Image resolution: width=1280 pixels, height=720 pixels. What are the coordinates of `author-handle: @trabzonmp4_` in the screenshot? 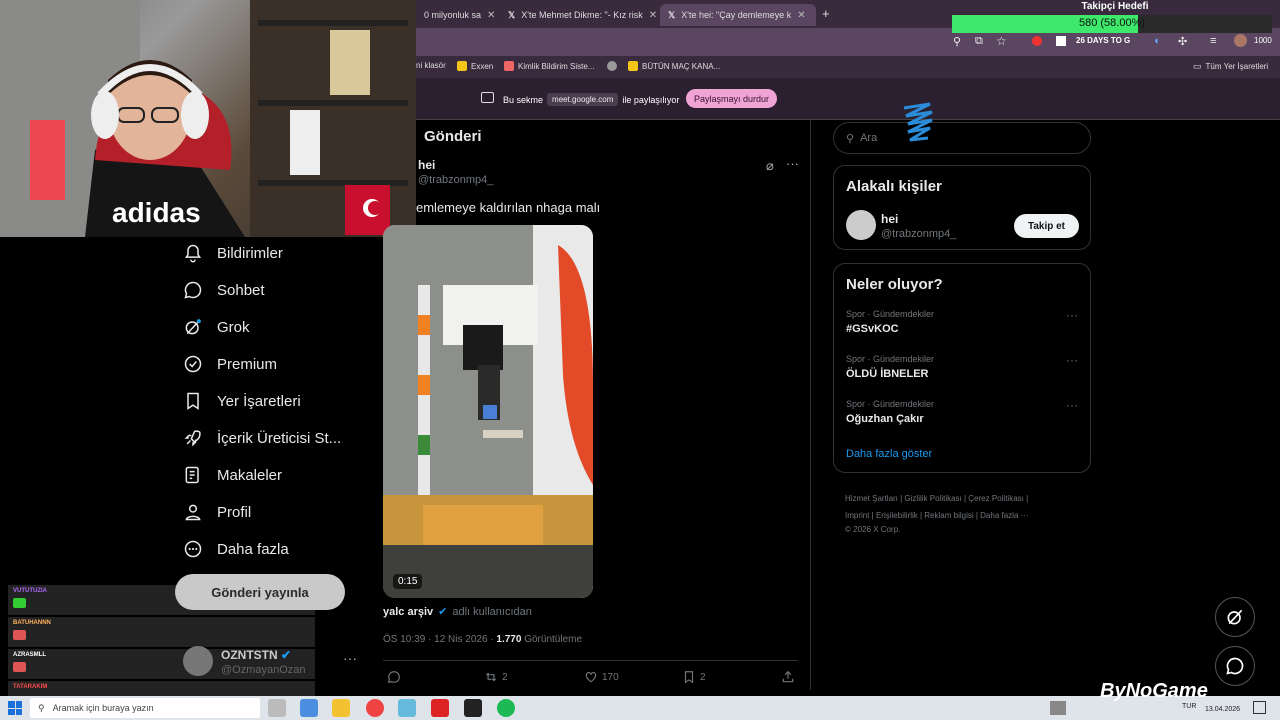 It's located at (455, 180).